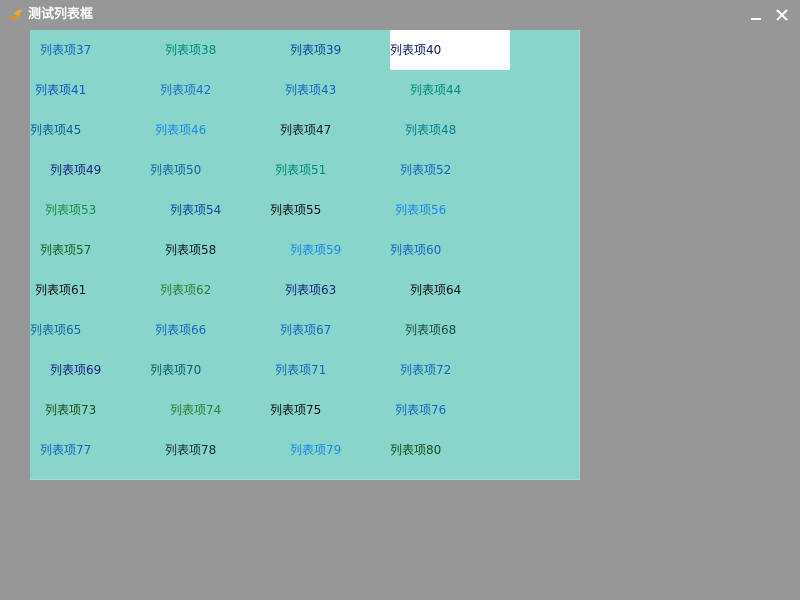 This screenshot has width=800, height=600. Describe the element at coordinates (300, 170) in the screenshot. I see `list-item: 列表项51` at that location.